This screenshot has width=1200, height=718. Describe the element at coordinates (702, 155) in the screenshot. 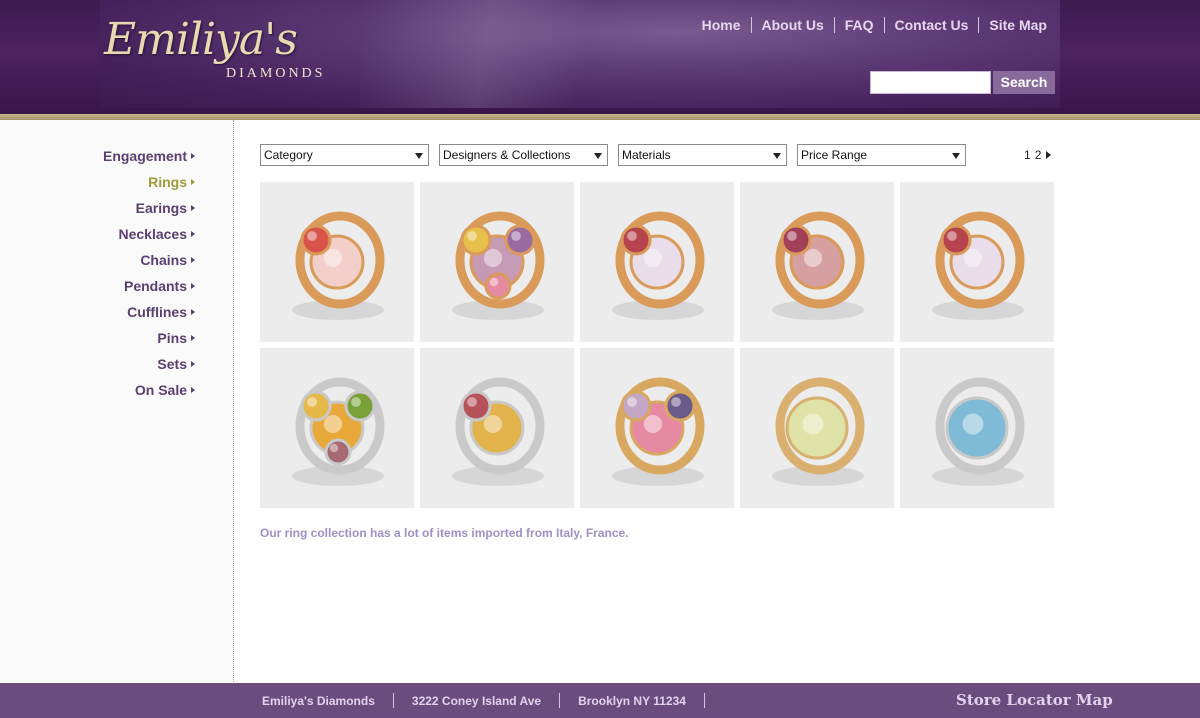

I see `materials-select: Materials` at that location.